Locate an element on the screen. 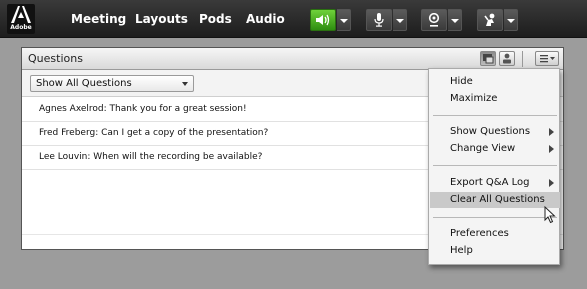 Image resolution: width=587 pixels, height=289 pixels. header-divider is located at coordinates (522, 59).